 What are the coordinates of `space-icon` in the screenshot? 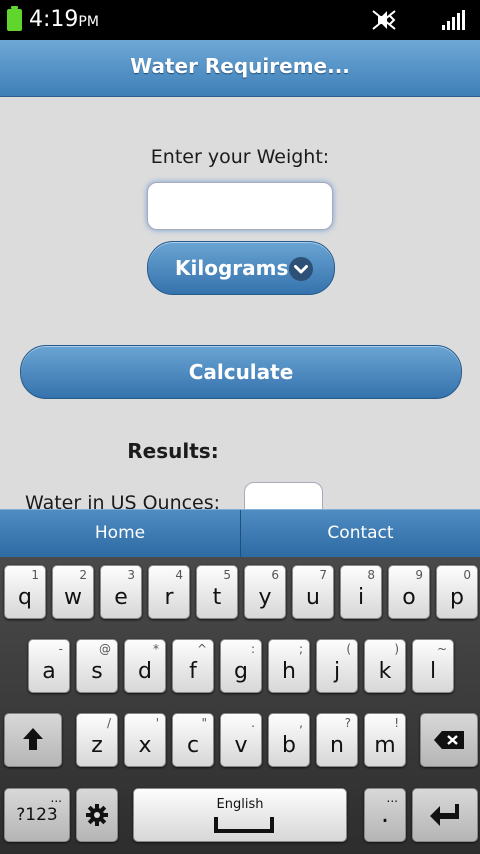 It's located at (244, 825).